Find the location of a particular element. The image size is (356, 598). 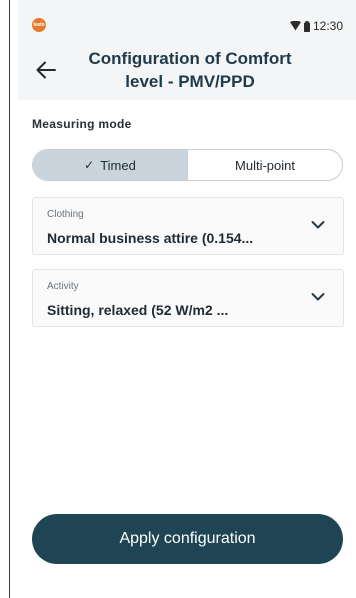

activity-label: Activity is located at coordinates (63, 286).